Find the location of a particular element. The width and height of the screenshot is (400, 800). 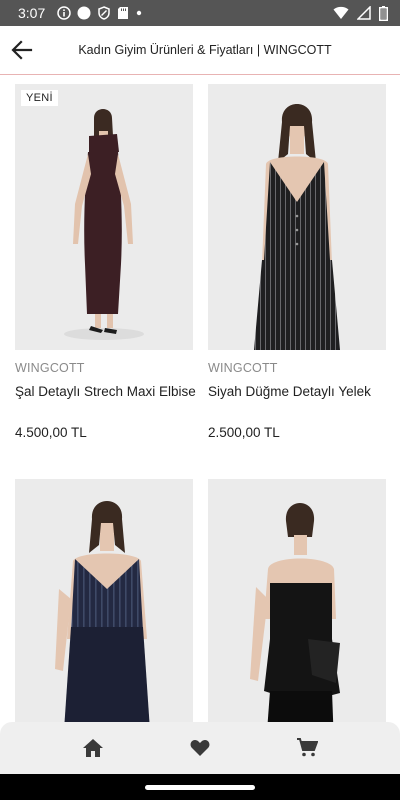

arrow-left-icon is located at coordinates (22, 50).